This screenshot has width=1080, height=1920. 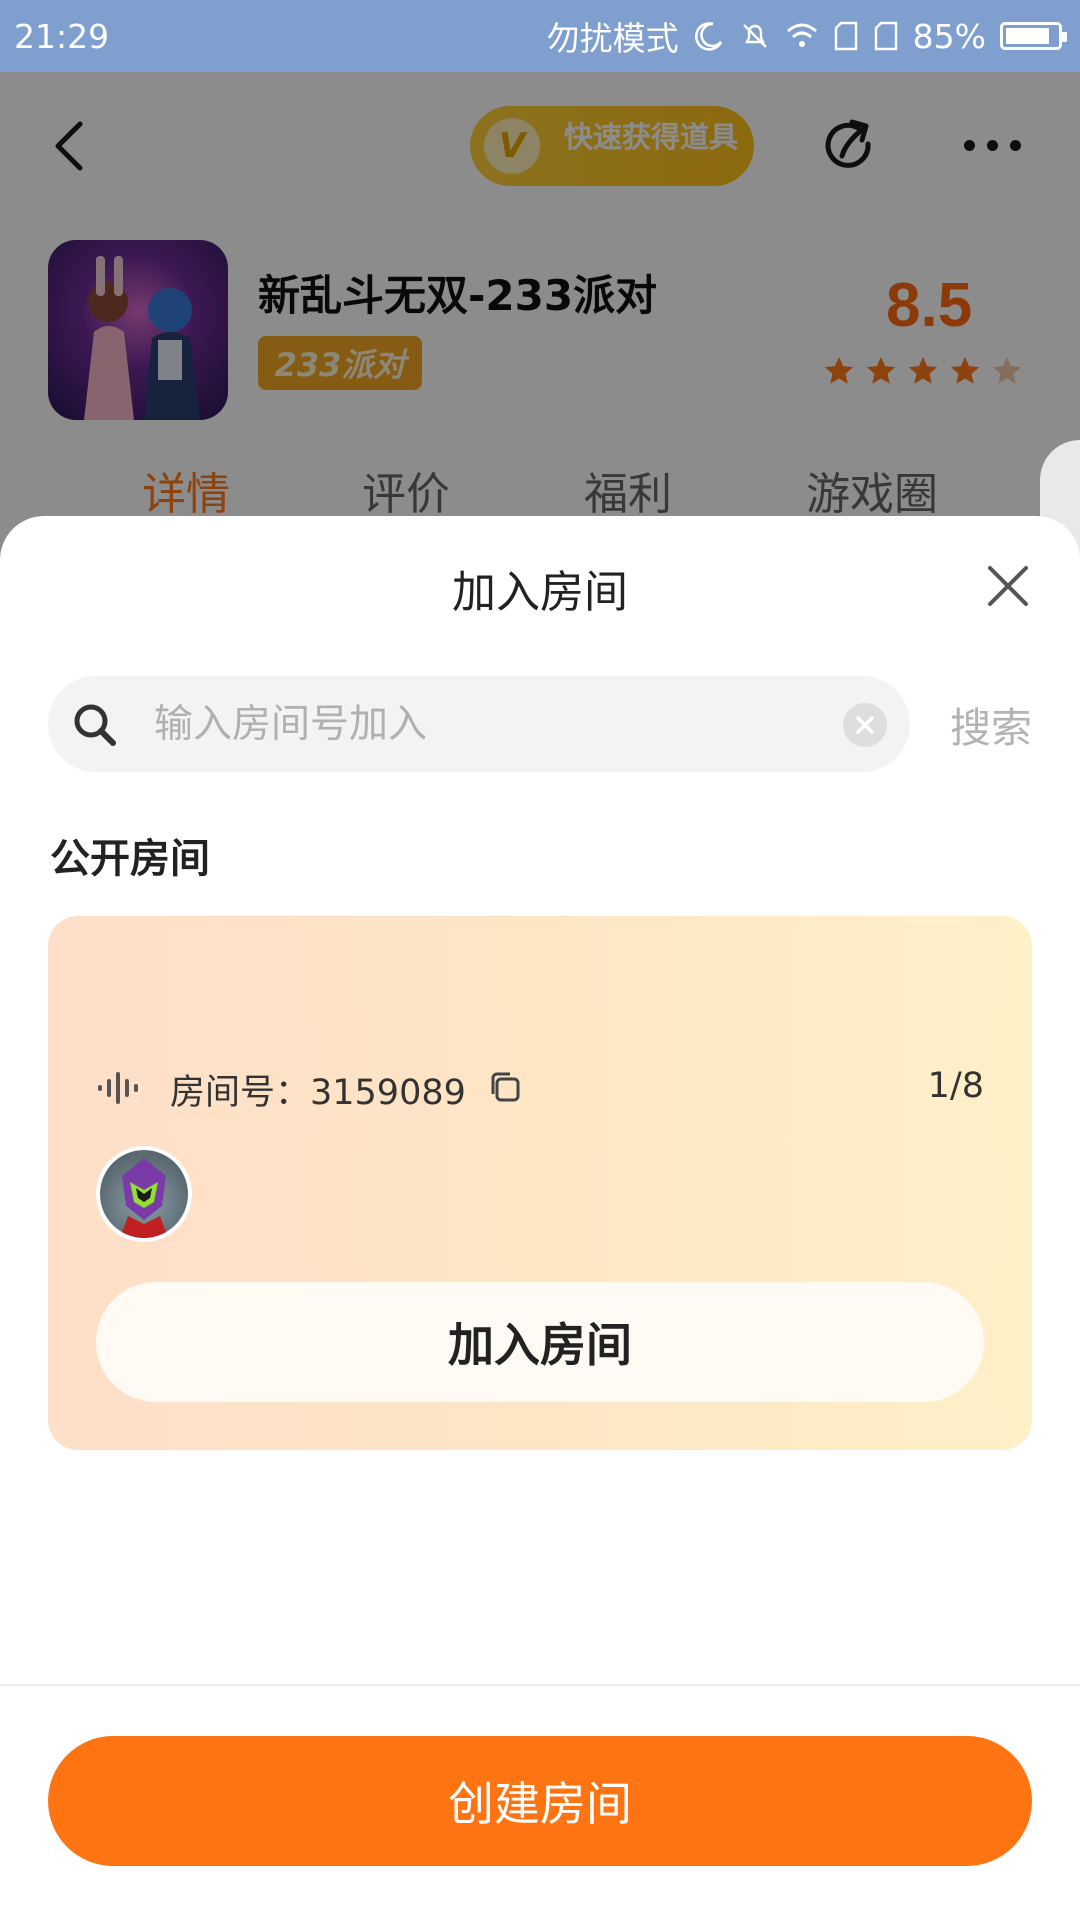 What do you see at coordinates (1008, 586) in the screenshot?
I see `close-icon` at bounding box center [1008, 586].